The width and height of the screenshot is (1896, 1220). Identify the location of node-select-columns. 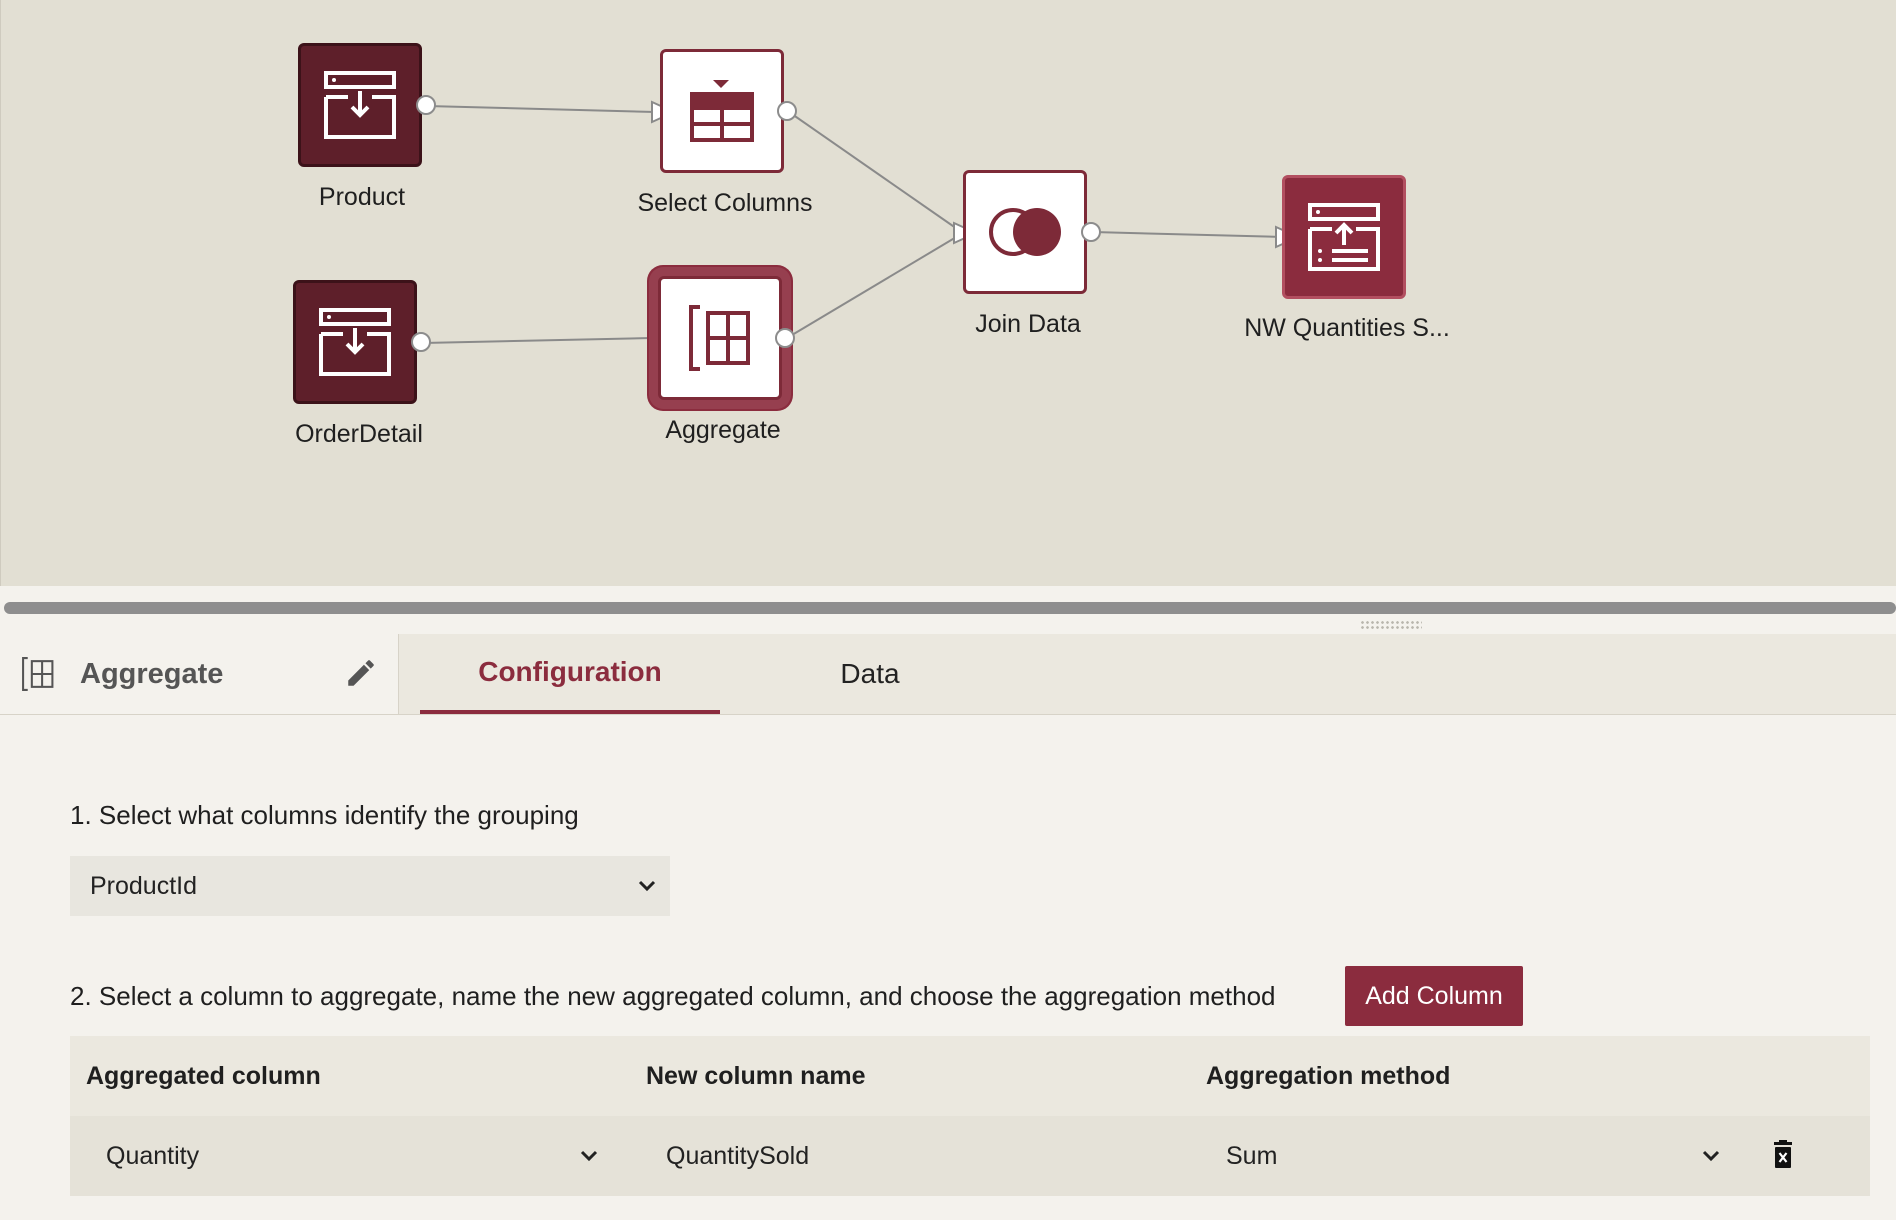
(722, 111).